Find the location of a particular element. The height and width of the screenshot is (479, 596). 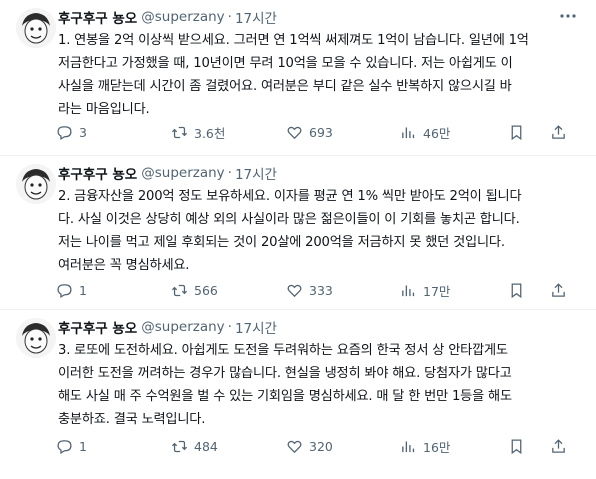

reply-button: 3 is located at coordinates (71, 132).